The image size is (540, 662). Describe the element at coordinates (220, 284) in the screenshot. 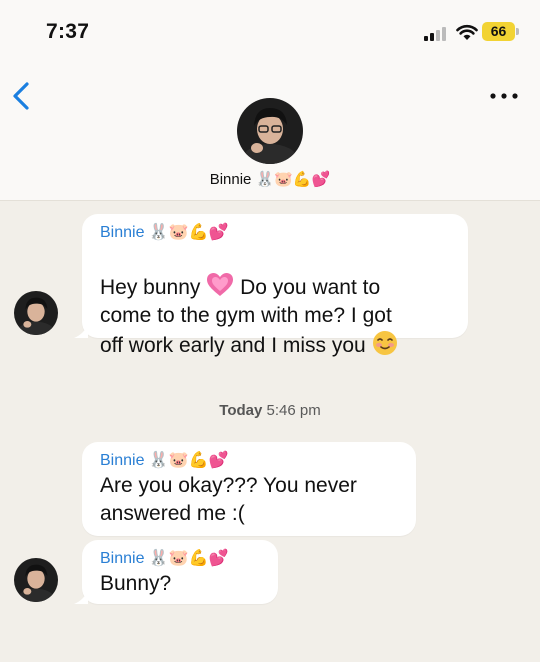

I see `heart-icon` at that location.